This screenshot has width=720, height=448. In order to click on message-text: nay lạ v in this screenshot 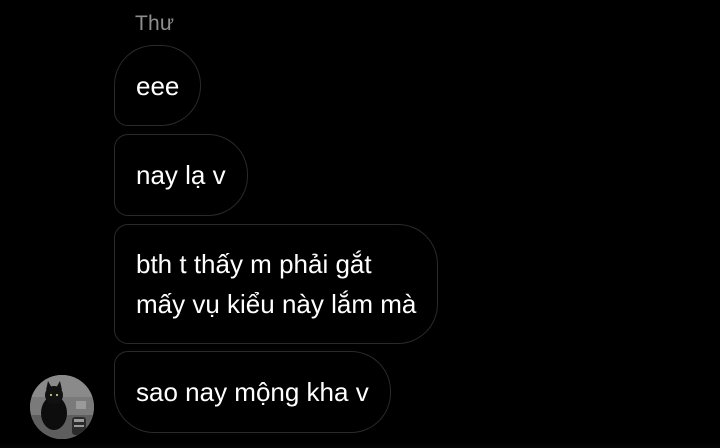, I will do `click(181, 175)`.